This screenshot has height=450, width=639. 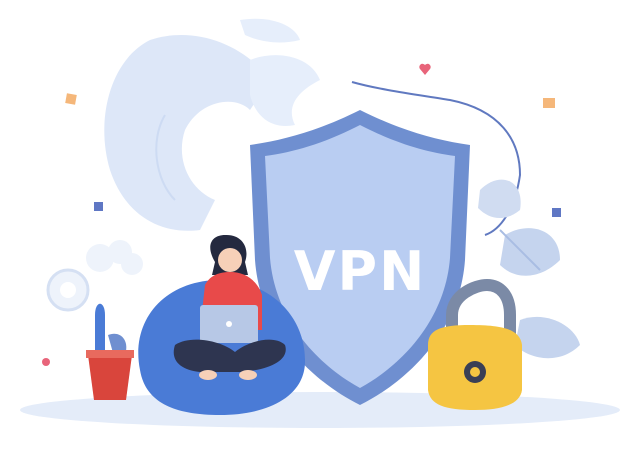 What do you see at coordinates (549, 103) in the screenshot?
I see `deco-square-orange-right` at bounding box center [549, 103].